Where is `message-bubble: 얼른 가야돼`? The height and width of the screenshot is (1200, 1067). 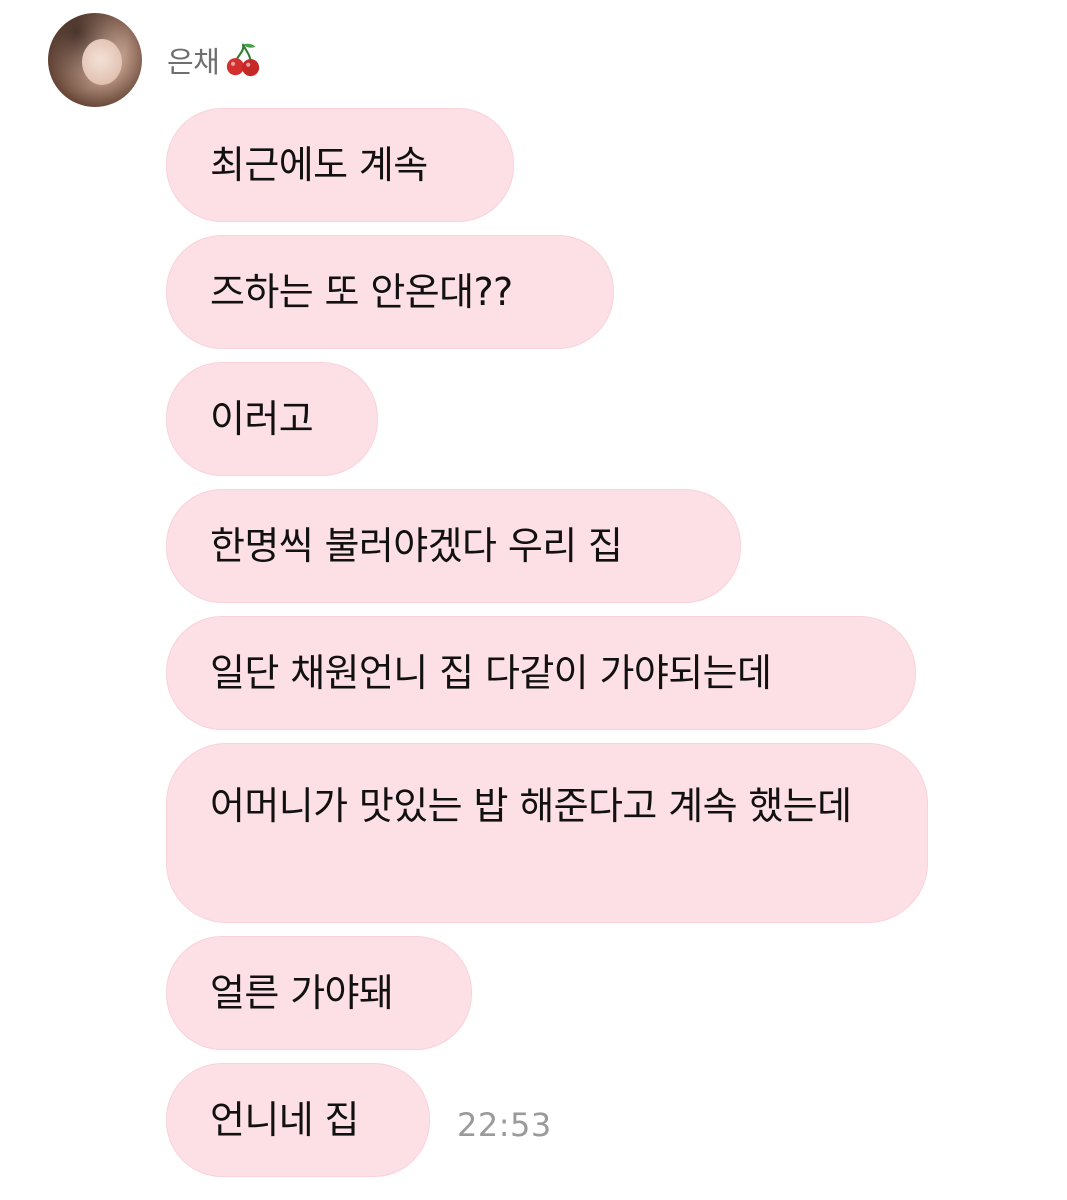
message-bubble: 얼른 가야돼 is located at coordinates (319, 993).